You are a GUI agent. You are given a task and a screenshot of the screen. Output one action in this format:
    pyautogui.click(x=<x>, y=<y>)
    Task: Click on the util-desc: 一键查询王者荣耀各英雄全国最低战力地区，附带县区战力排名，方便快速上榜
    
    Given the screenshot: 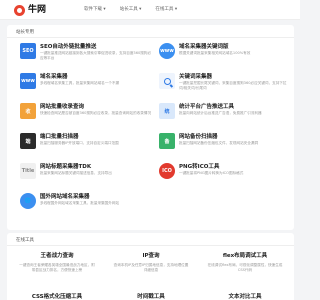 What is the action you would take?
    pyautogui.click(x=57, y=267)
    